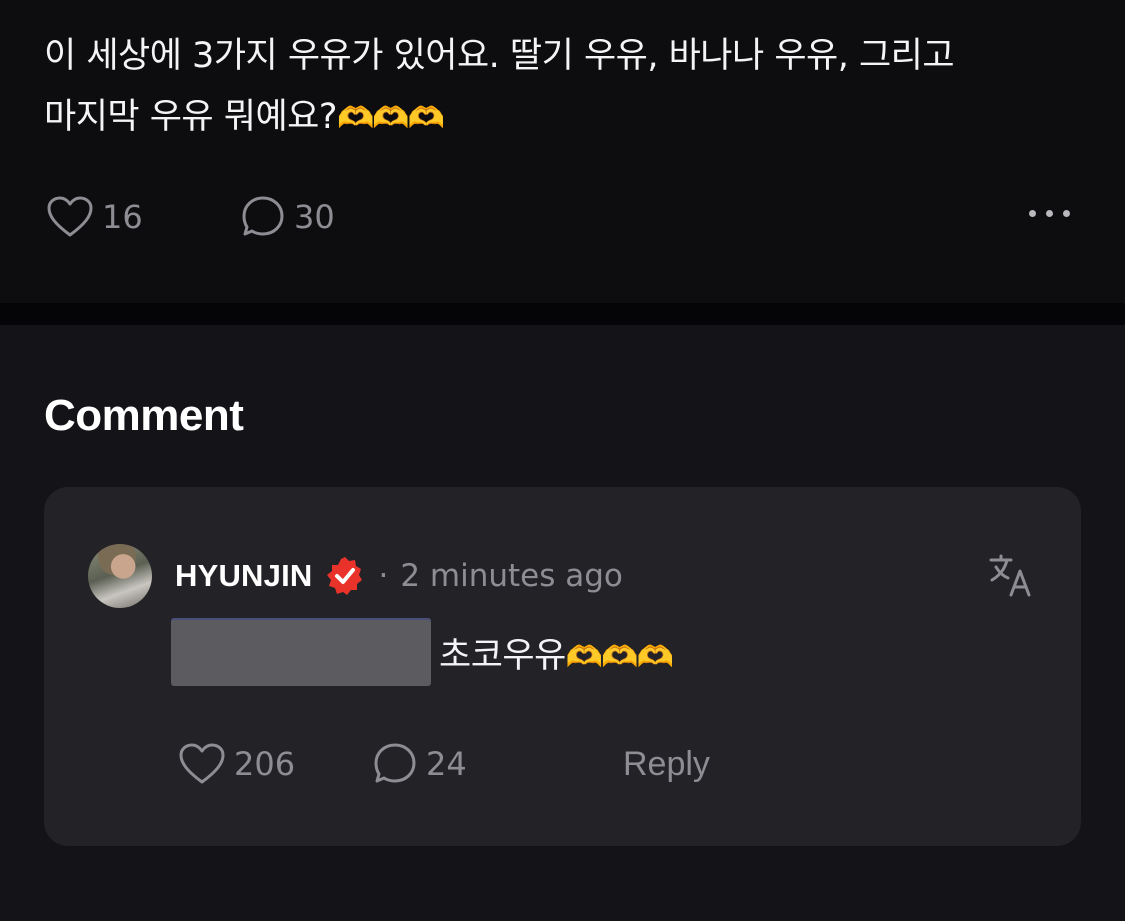  Describe the element at coordinates (120, 576) in the screenshot. I see `avatar` at that location.